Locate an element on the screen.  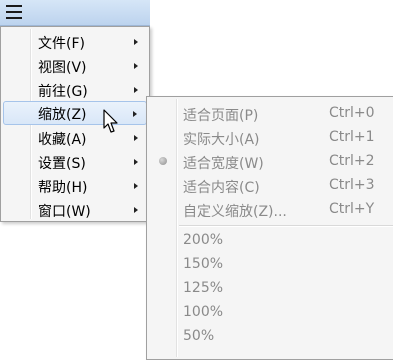
zoom-preset-item: 100% is located at coordinates (271, 312).